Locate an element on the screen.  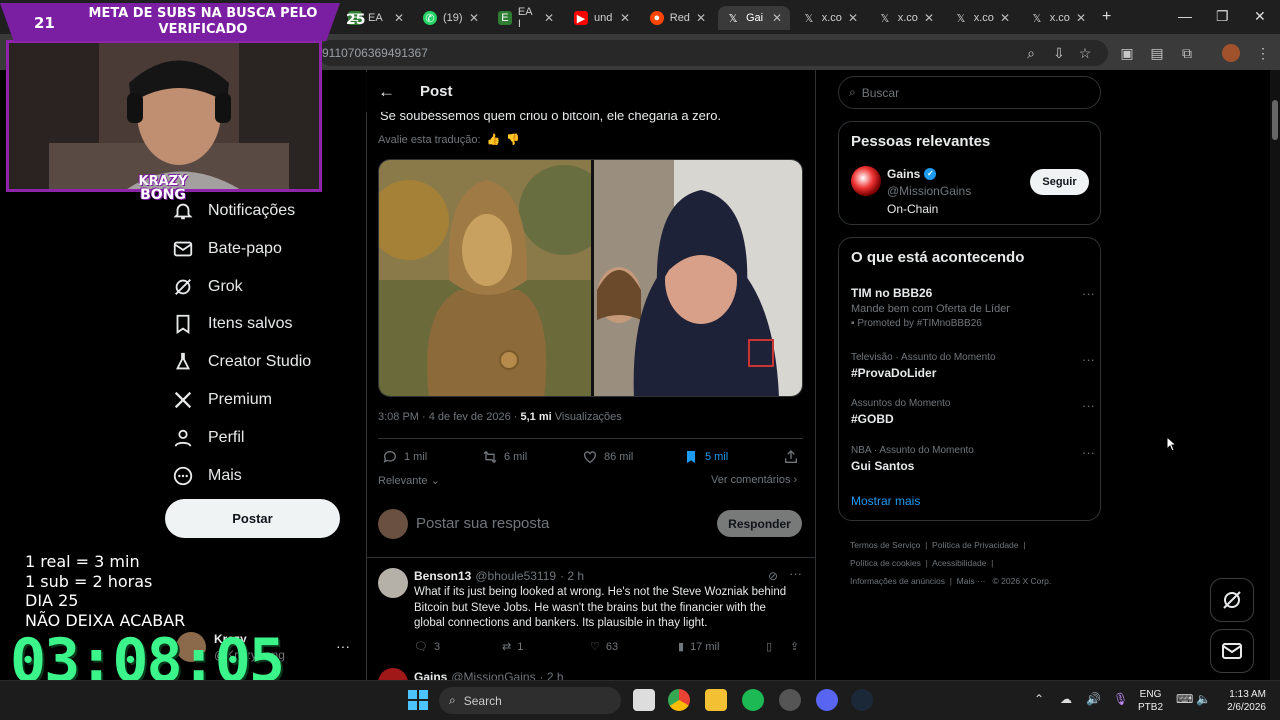
trend-item: Assuntos do Momento #GOBD ··· is located at coordinates (973, 412).